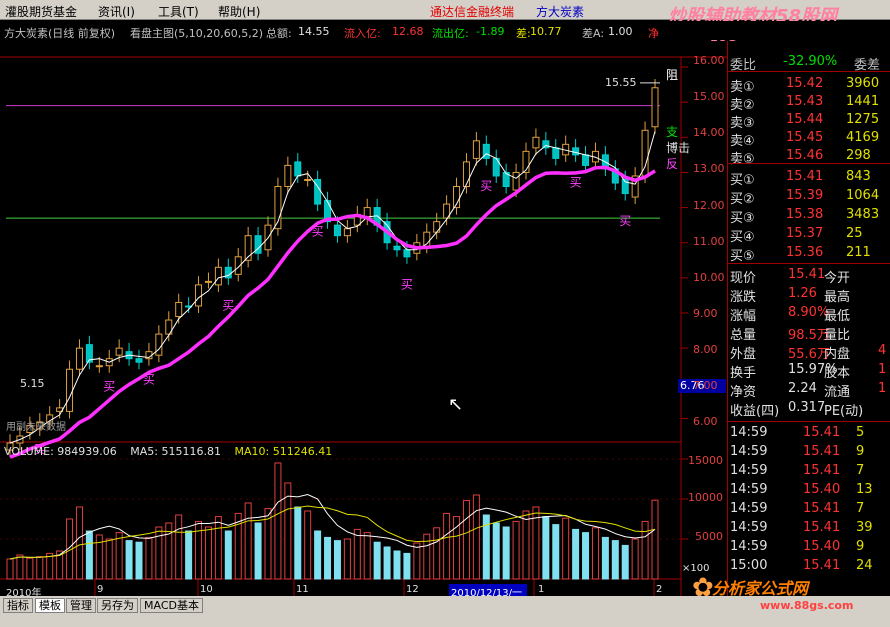 Image resolution: width=890 pixels, height=627 pixels. Describe the element at coordinates (18, 605) in the screenshot. I see `tab-indicator: 指标` at that location.